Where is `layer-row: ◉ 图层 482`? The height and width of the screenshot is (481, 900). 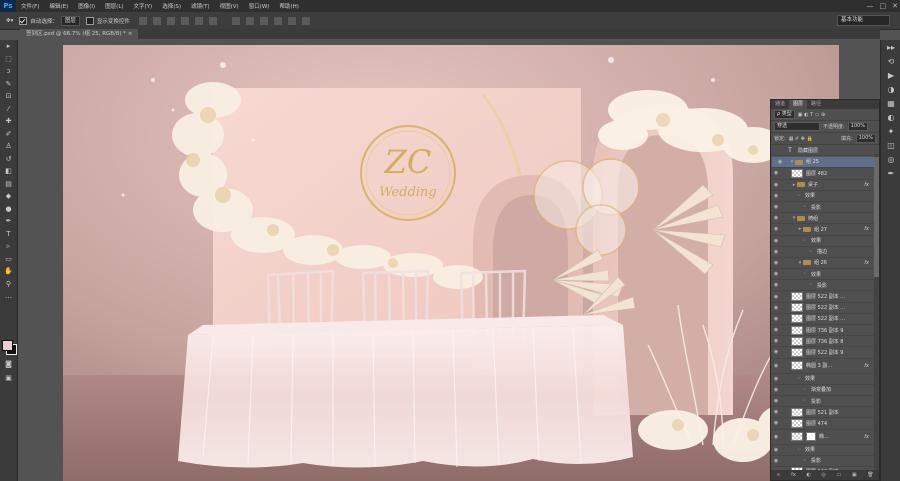 layer-row: ◉ 图层 482 is located at coordinates (825, 174).